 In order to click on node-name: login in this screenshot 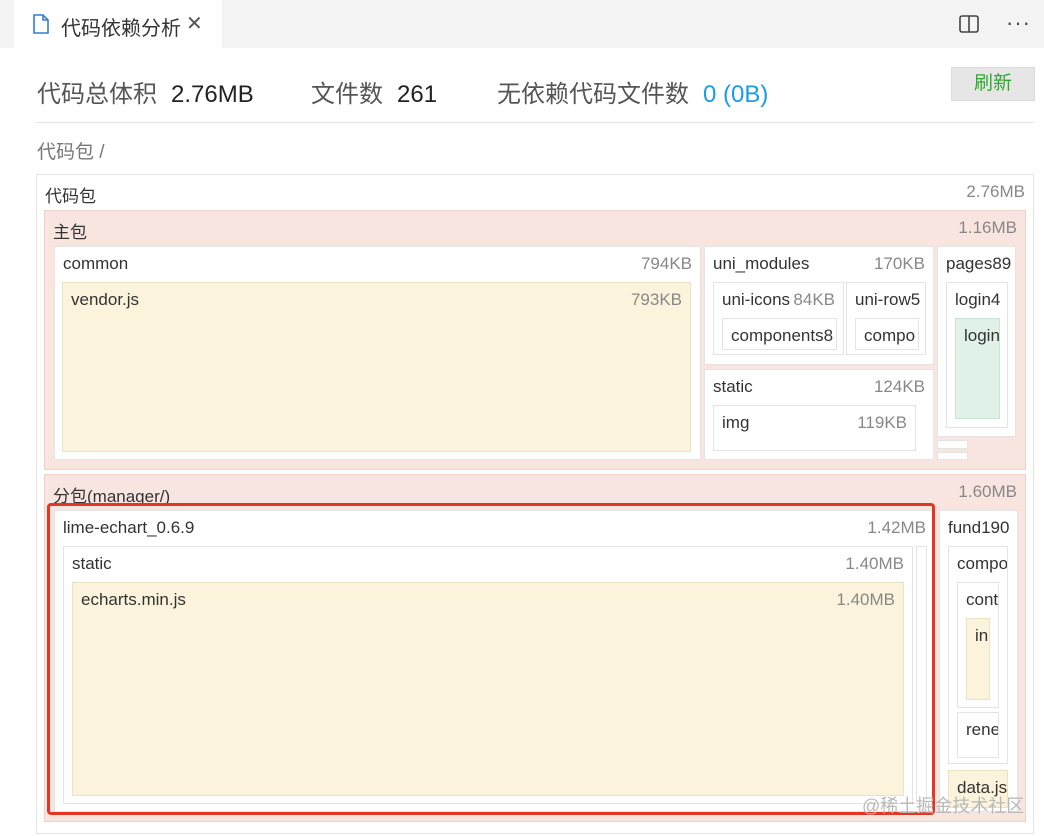, I will do `click(982, 335)`.